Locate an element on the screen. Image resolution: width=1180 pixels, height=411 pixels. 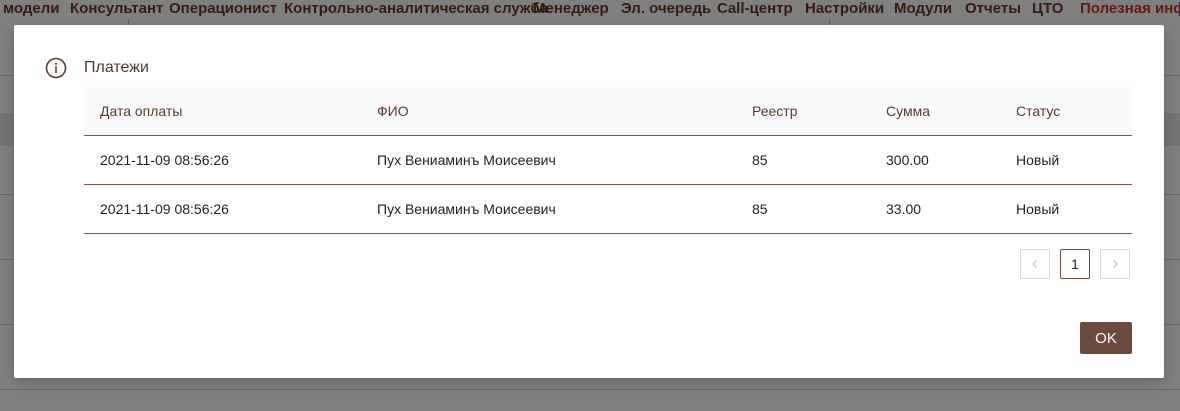
column-header-status: Статус is located at coordinates (1038, 111).